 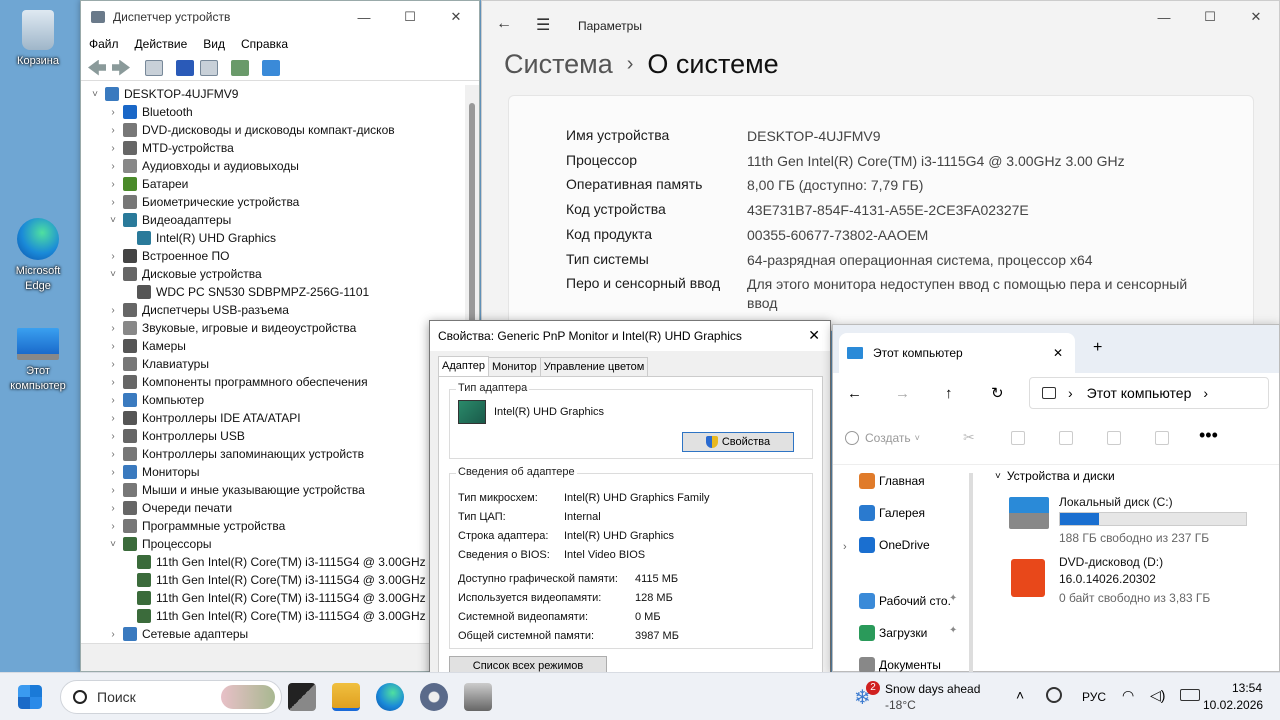 What do you see at coordinates (893, 633) in the screenshot?
I see `nav-item: Загрузки` at bounding box center [893, 633].